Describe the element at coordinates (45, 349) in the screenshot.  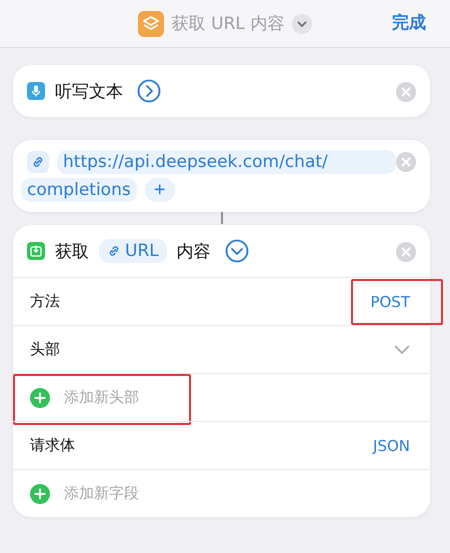
I see `parameter-label: 头部` at that location.